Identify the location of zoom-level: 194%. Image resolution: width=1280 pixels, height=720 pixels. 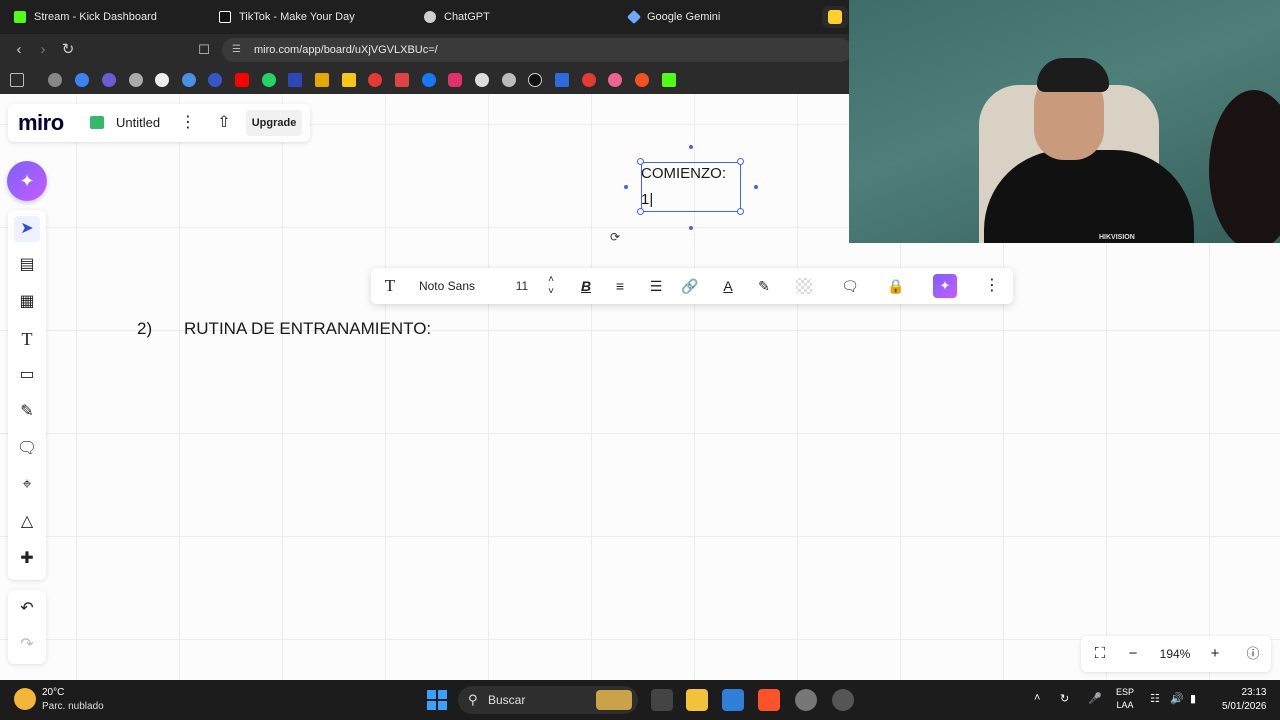
(1175, 654).